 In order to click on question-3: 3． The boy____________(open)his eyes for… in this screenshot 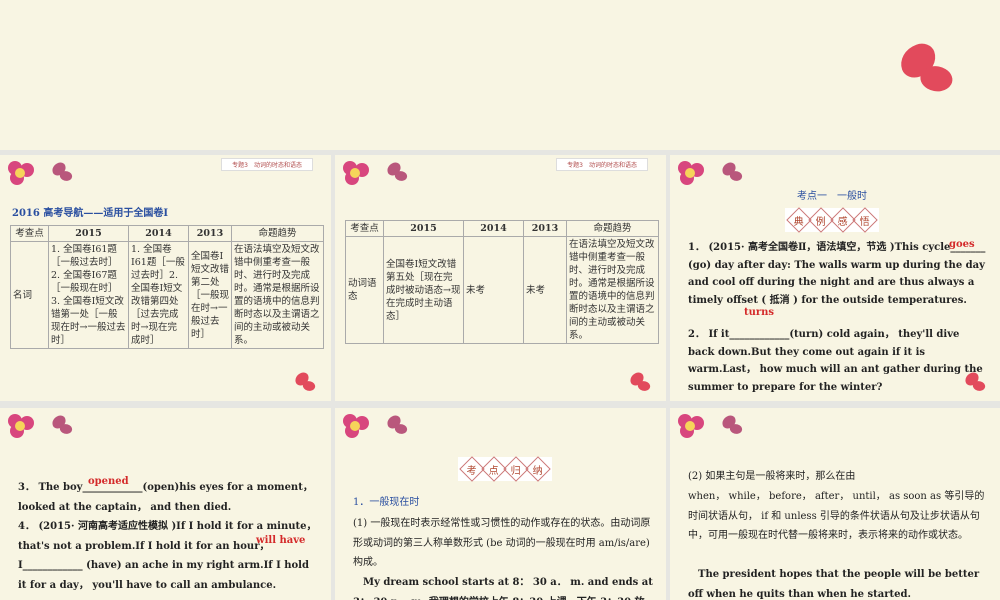, I will do `click(165, 497)`.